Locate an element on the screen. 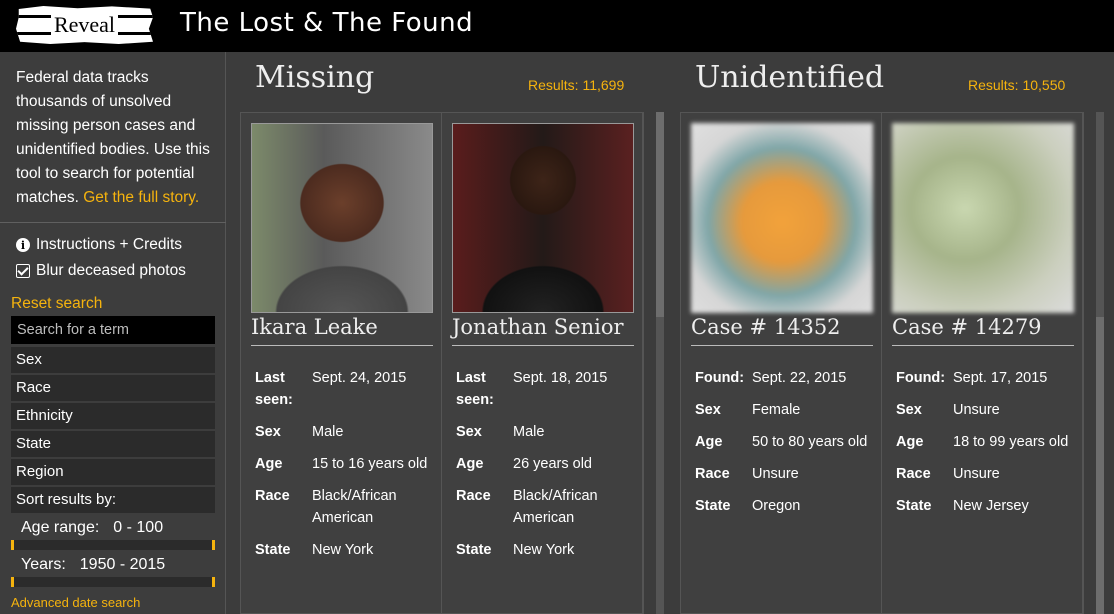 Image resolution: width=1114 pixels, height=614 pixels. age-slider-min-handle is located at coordinates (12, 545).